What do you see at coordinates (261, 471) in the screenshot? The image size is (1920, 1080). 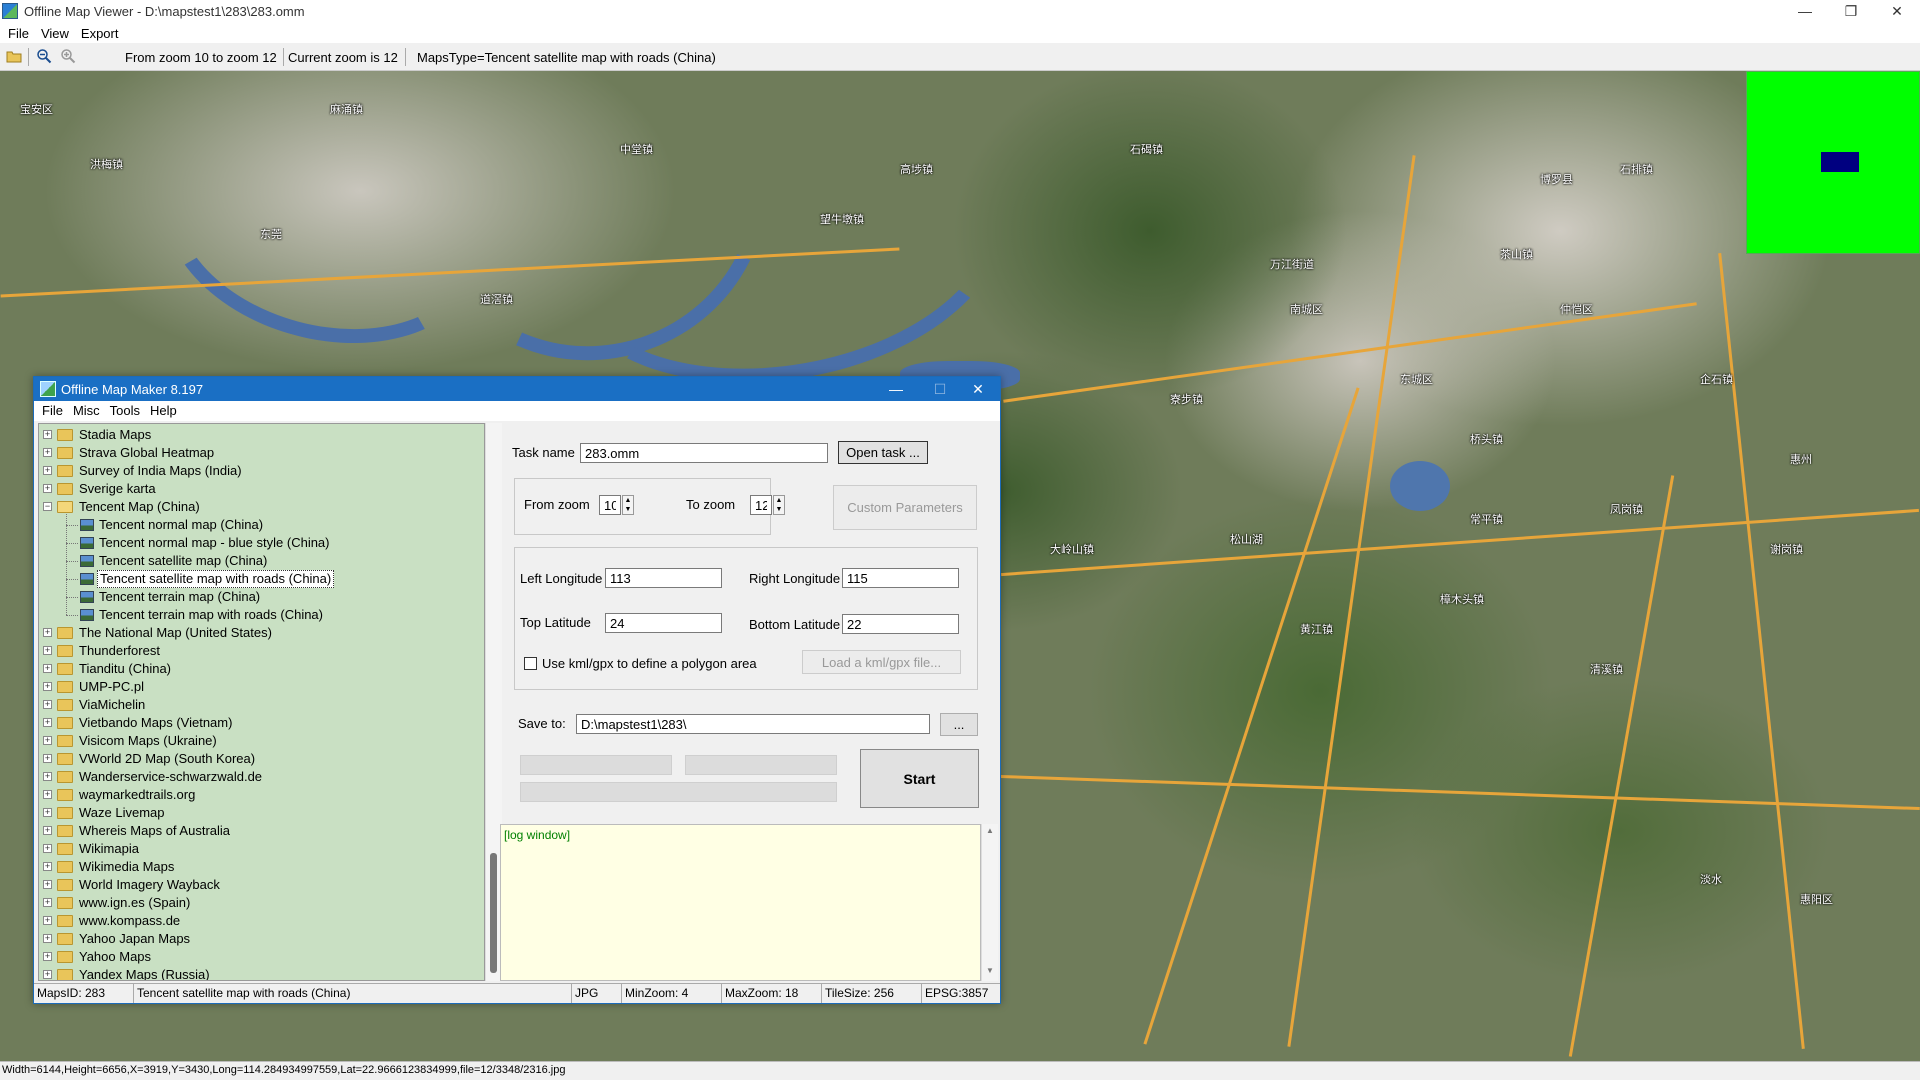 I see `tree-node: + Survey of India Maps (India)` at bounding box center [261, 471].